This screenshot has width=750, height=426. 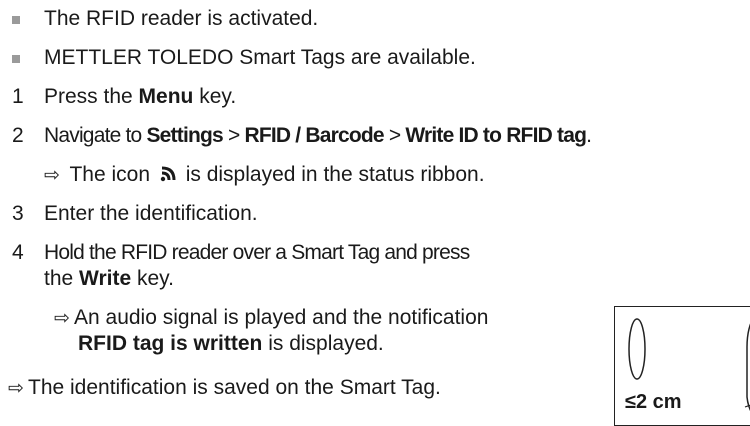 I want to click on step-4-number: 4, so click(x=18, y=252).